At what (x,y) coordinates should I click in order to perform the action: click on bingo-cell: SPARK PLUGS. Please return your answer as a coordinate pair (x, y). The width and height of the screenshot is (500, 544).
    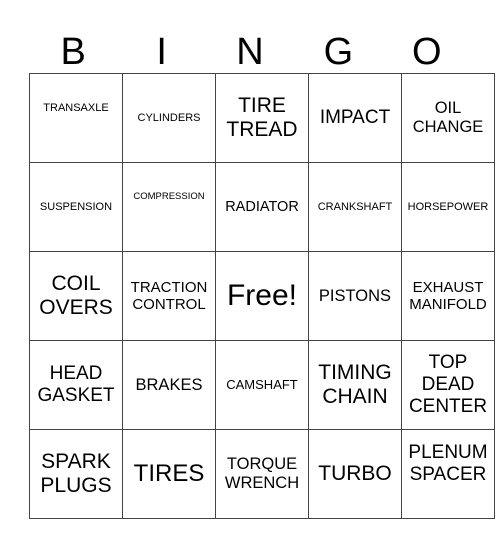
    Looking at the image, I should click on (76, 474).